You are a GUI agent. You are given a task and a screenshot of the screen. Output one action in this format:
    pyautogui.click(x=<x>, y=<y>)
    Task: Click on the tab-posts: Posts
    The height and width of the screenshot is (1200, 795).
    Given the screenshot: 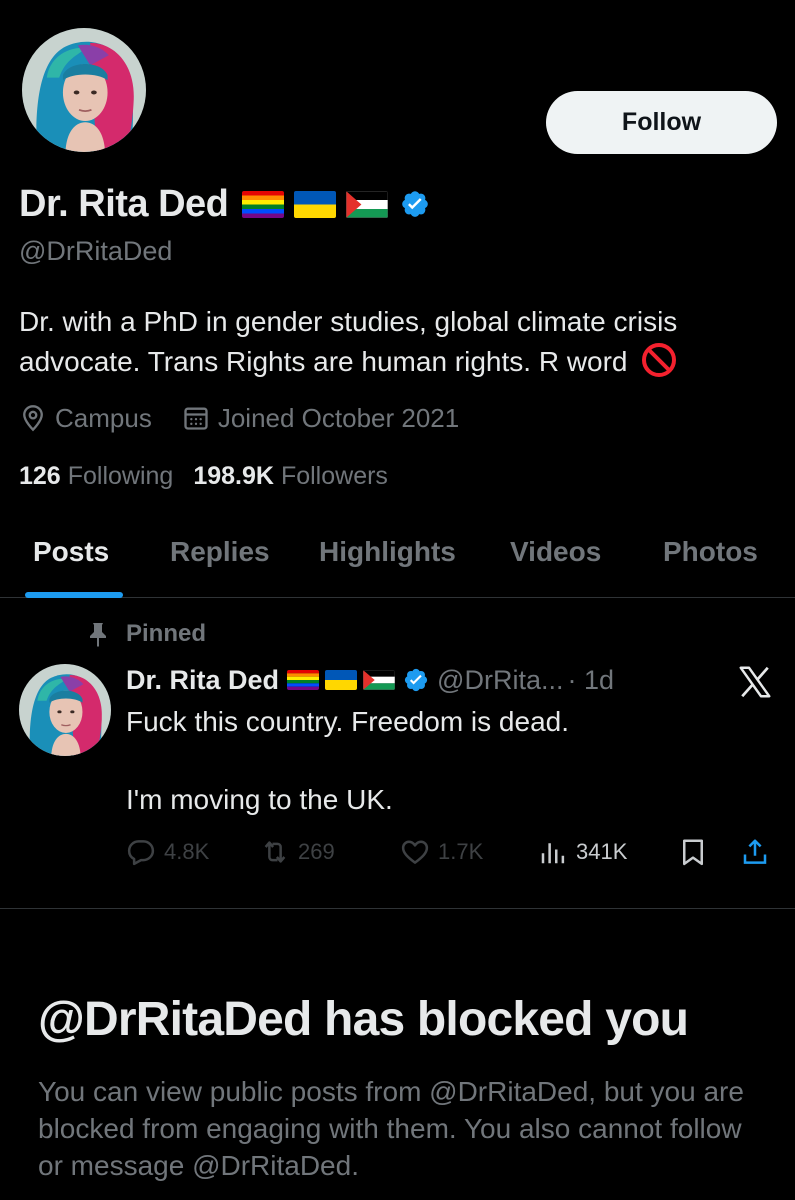 What is the action you would take?
    pyautogui.click(x=71, y=552)
    